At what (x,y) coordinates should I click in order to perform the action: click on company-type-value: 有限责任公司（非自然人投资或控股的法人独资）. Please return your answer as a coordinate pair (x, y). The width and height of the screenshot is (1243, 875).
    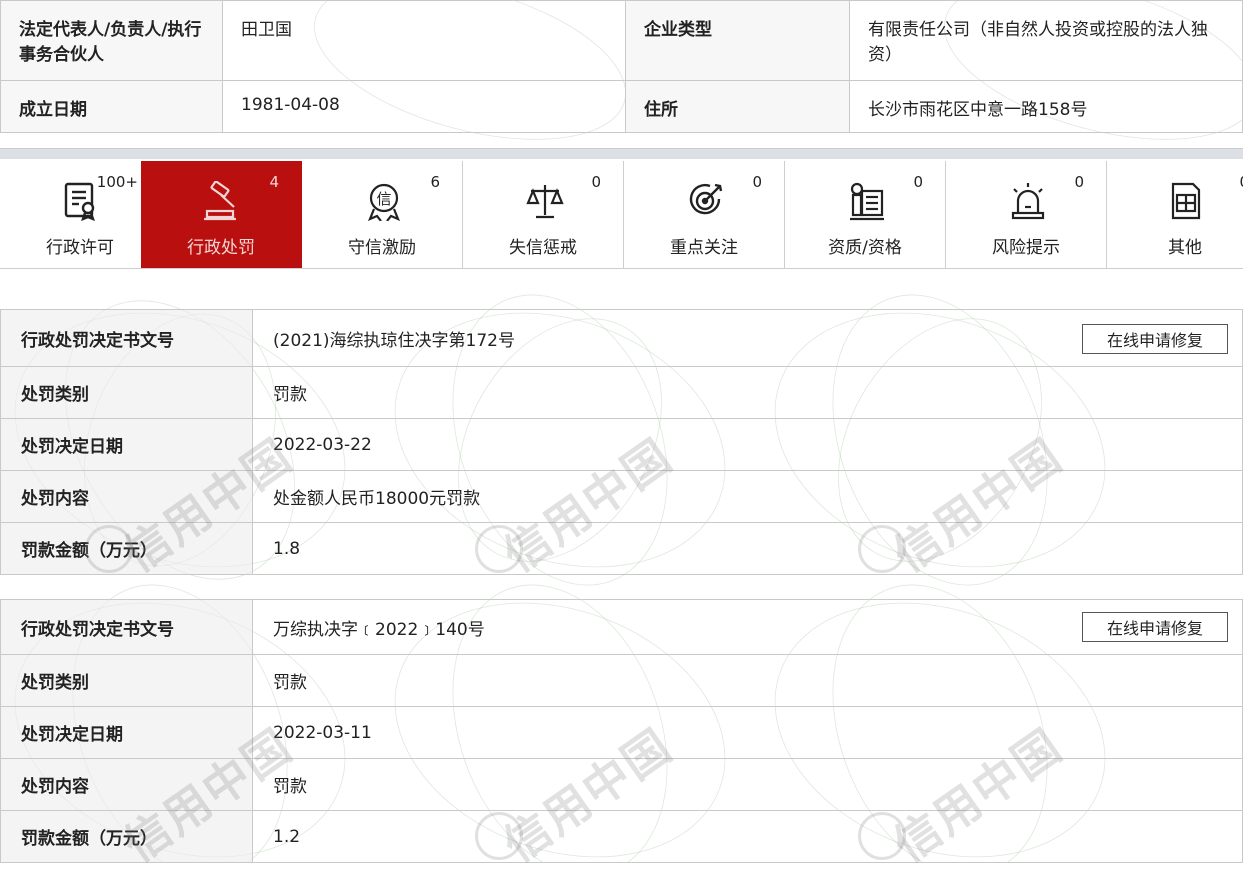
    Looking at the image, I should click on (1046, 40).